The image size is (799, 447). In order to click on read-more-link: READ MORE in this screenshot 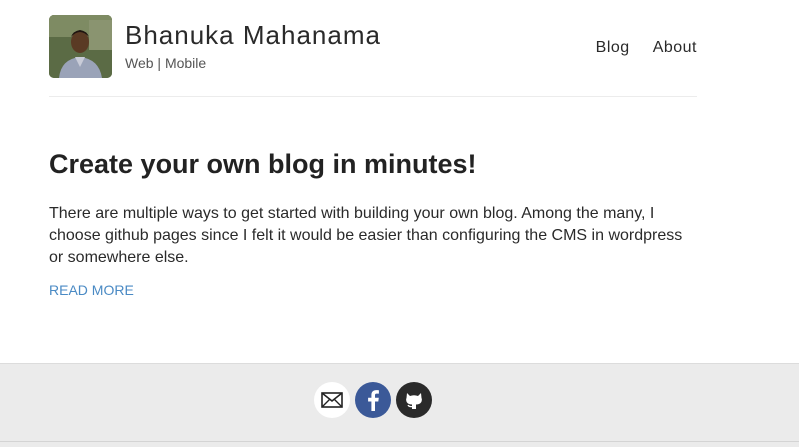, I will do `click(91, 290)`.